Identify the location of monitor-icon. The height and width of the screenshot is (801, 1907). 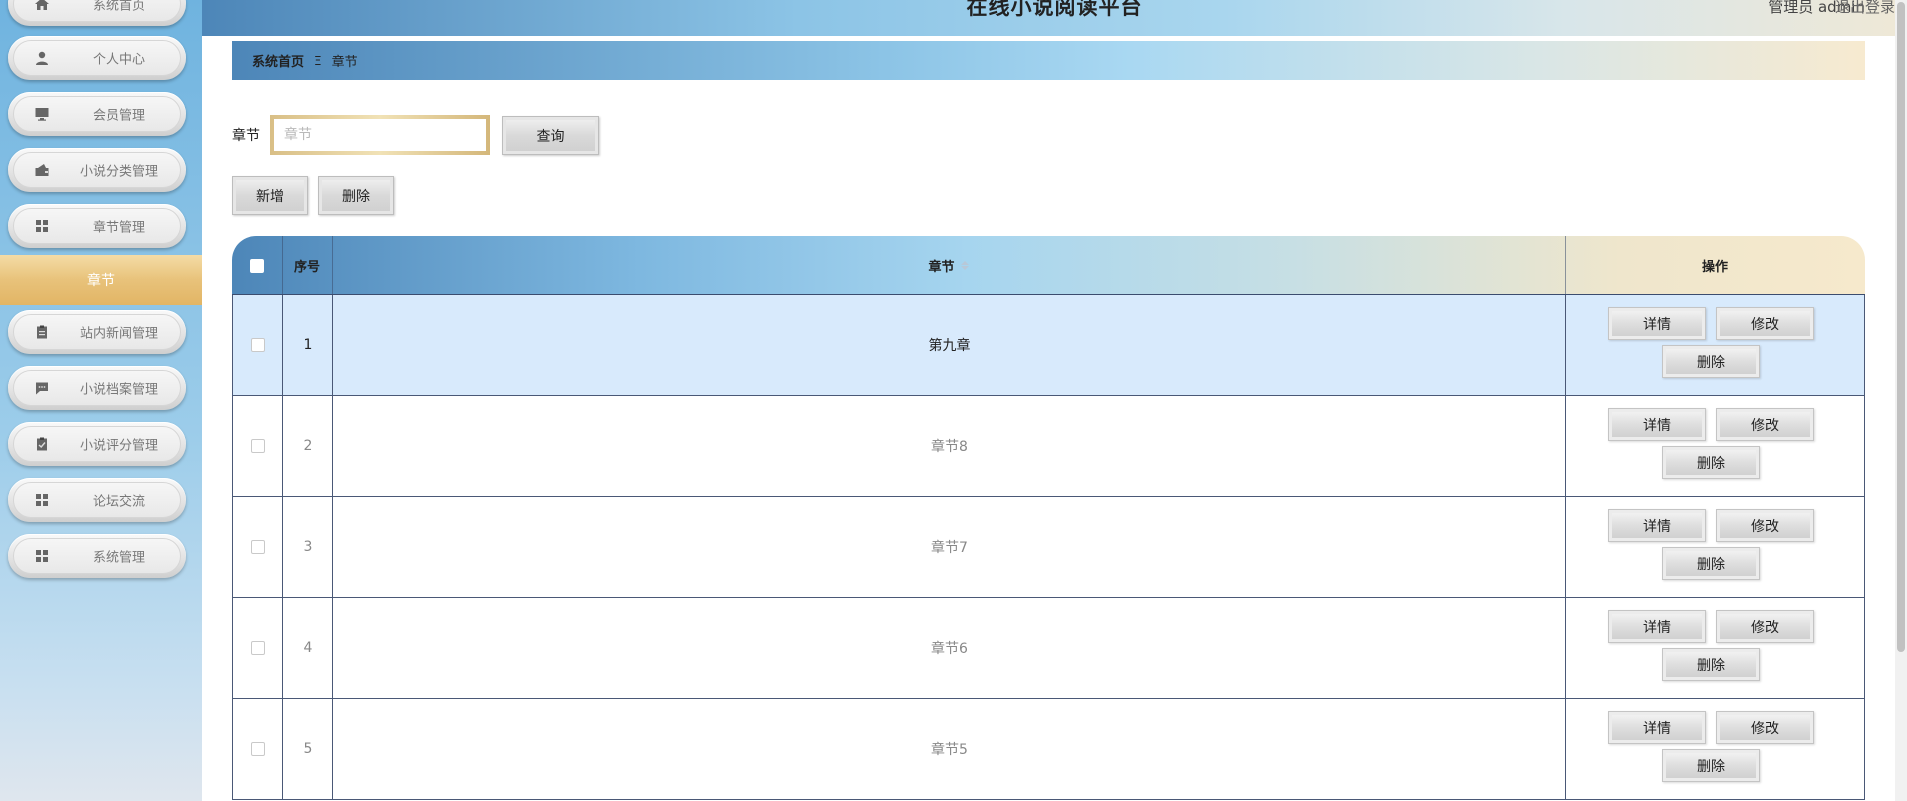
(42, 114).